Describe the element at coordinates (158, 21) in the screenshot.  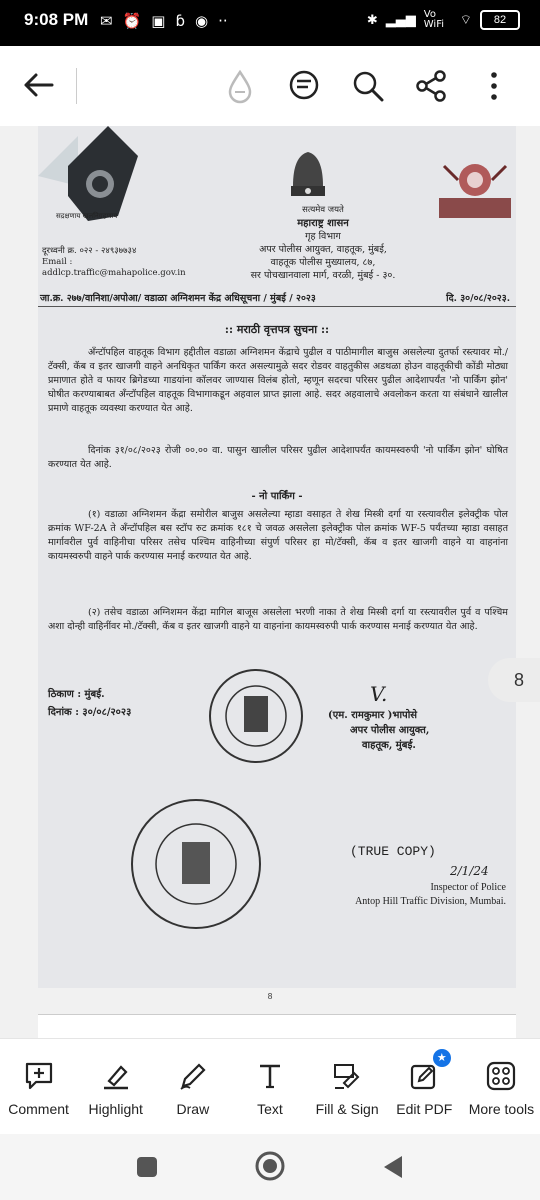
I see `vi-icon: ▣` at that location.